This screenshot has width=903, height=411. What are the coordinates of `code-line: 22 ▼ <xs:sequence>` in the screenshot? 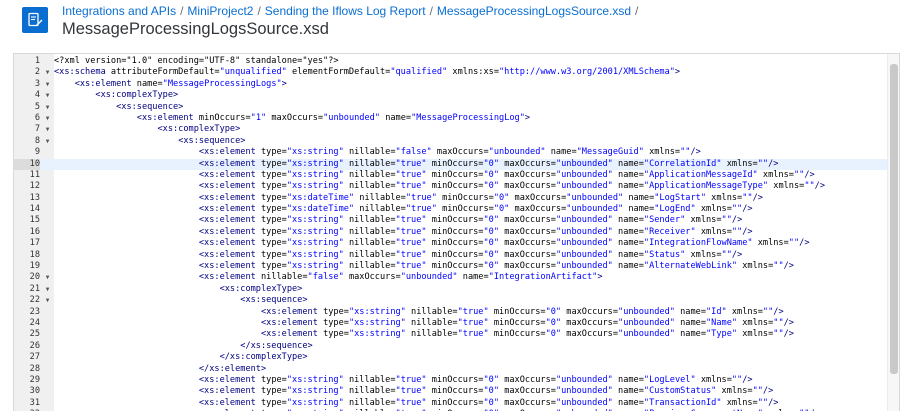 It's located at (450, 300).